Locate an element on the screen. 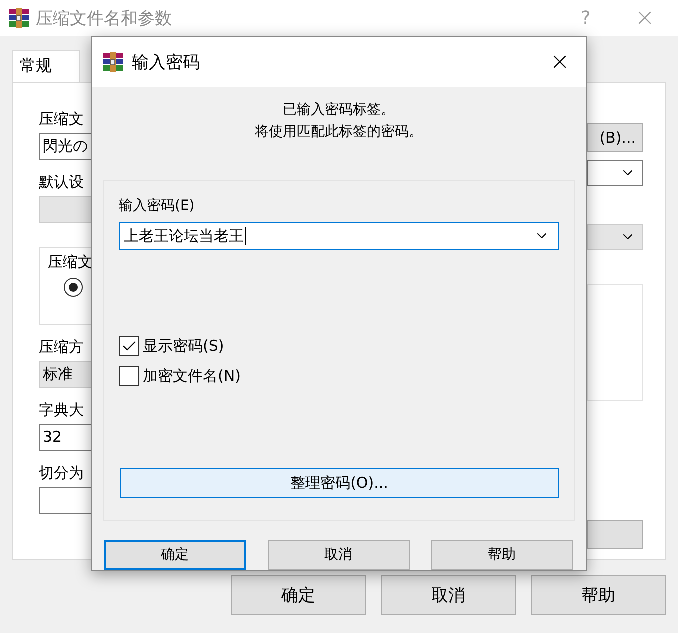 This screenshot has width=678, height=633. text-cursor is located at coordinates (245, 236).